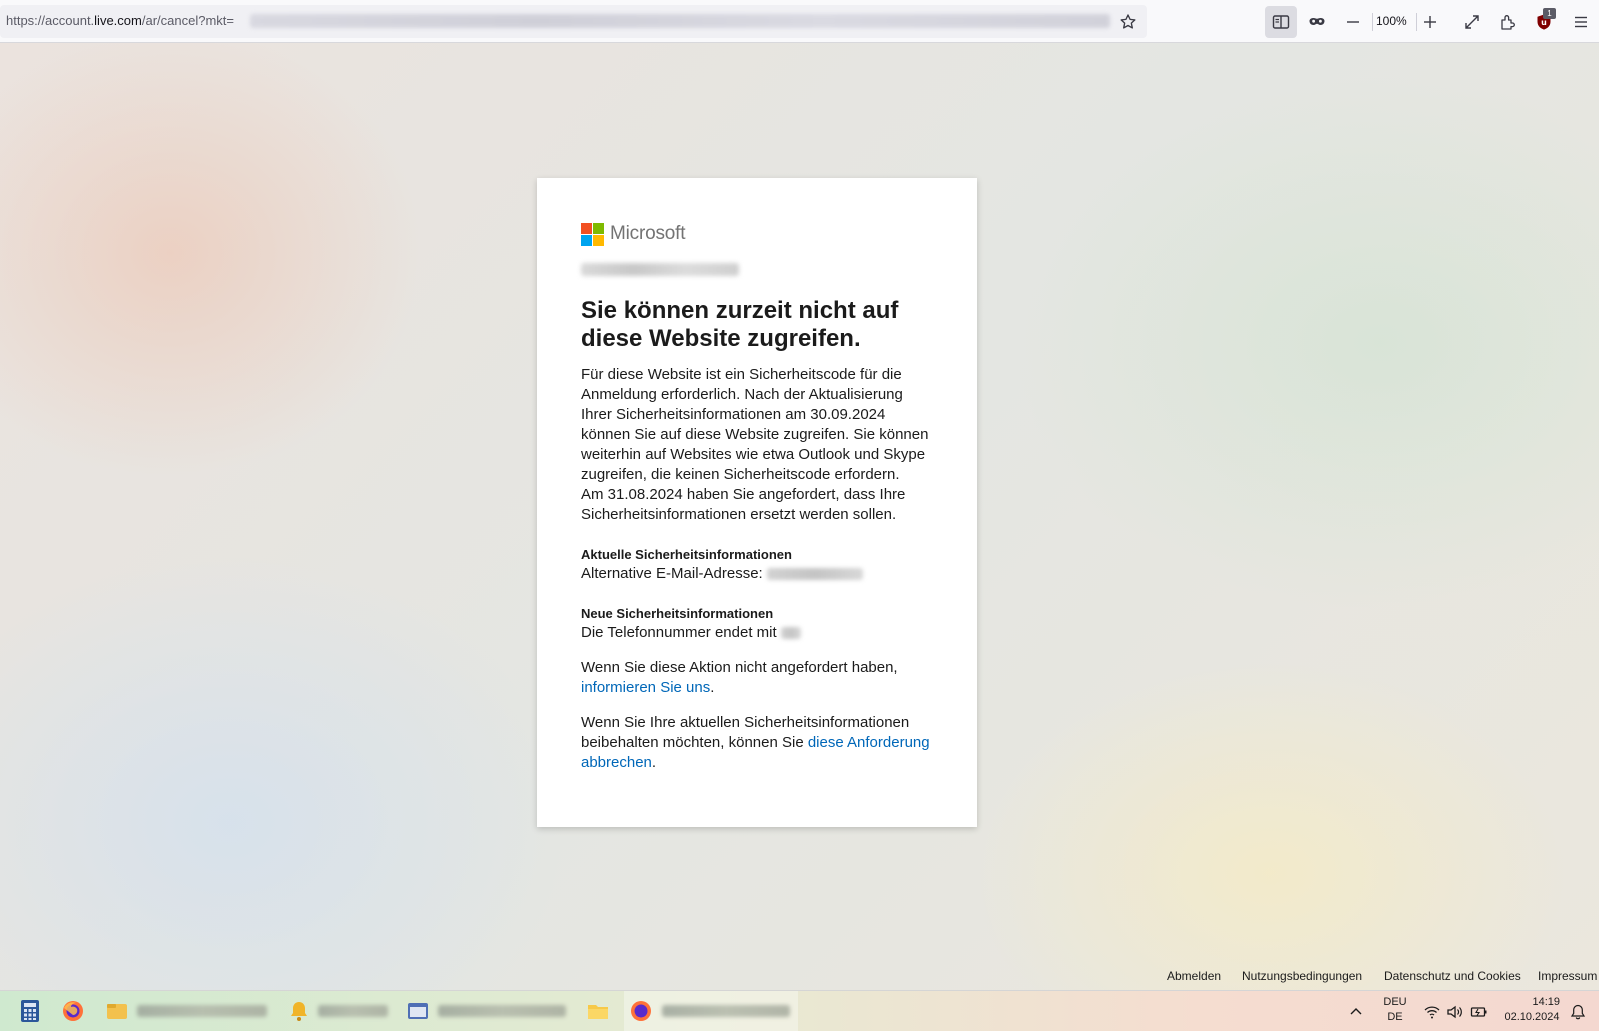 Image resolution: width=1599 pixels, height=1031 pixels. I want to click on phone-suffix-redacted, so click(790, 633).